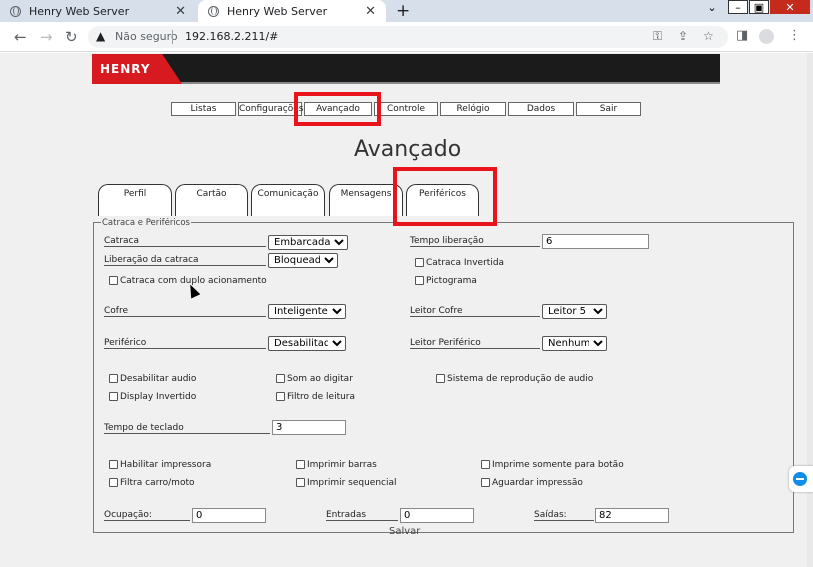 The width and height of the screenshot is (813, 567). I want to click on new-tab-button: +, so click(403, 11).